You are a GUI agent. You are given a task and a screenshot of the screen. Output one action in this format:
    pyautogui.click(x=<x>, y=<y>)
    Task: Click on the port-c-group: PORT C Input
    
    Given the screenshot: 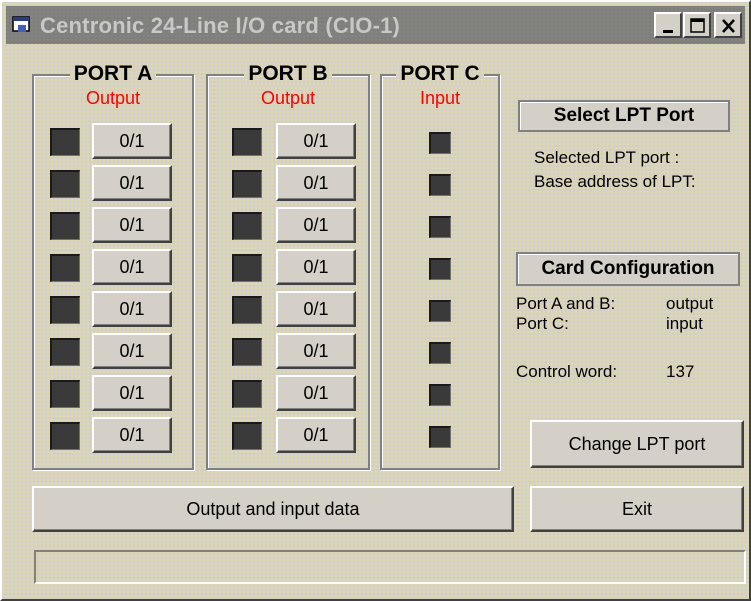 What is the action you would take?
    pyautogui.click(x=440, y=266)
    